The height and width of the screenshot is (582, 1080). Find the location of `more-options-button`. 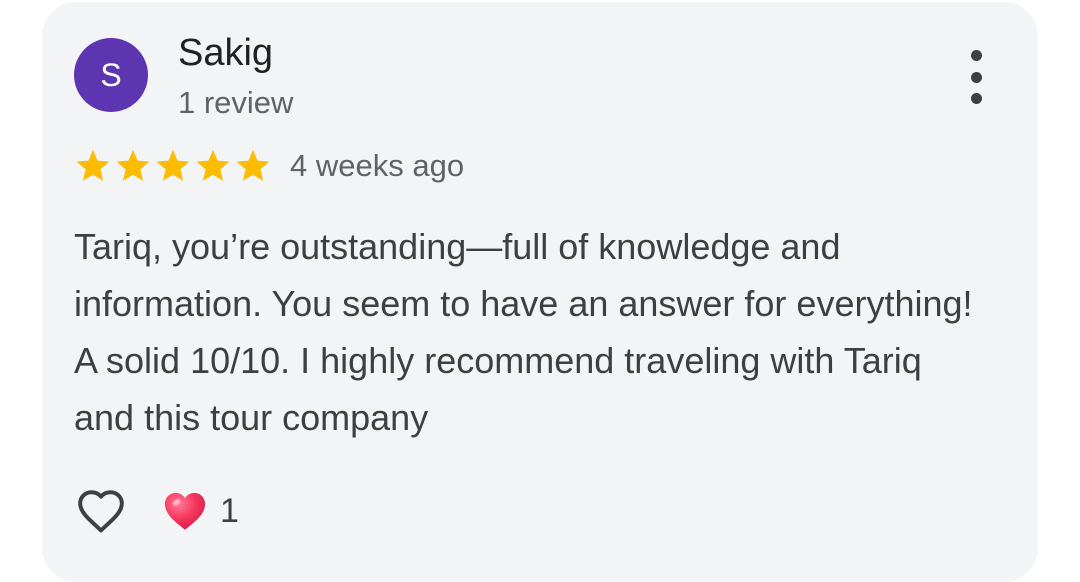

more-options-button is located at coordinates (976, 77).